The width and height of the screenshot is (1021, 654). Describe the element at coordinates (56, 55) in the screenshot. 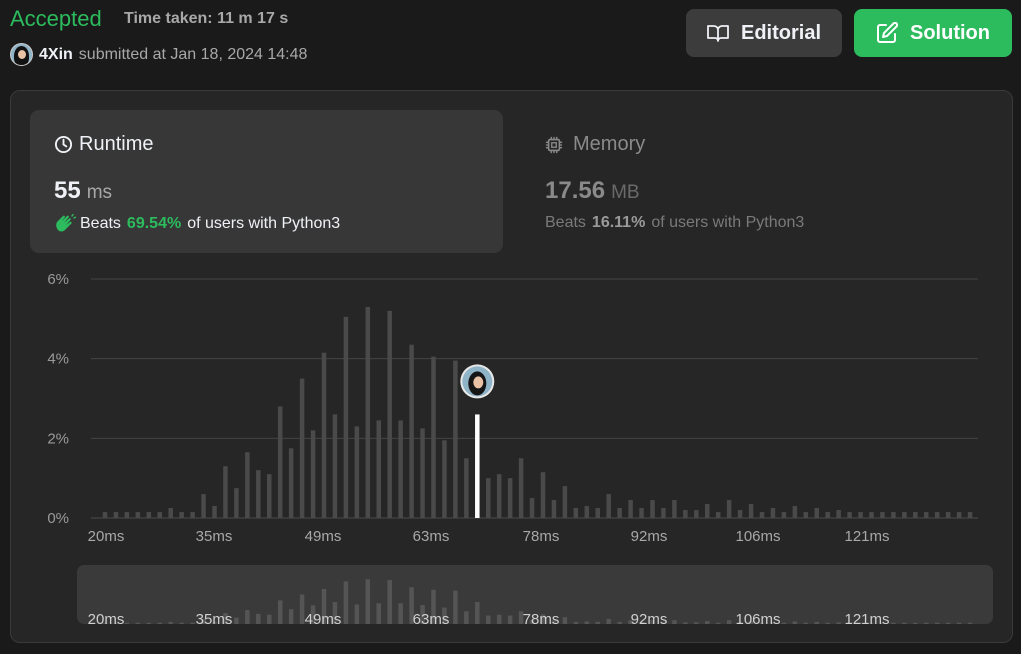

I see `username-link: 4Xin` at that location.